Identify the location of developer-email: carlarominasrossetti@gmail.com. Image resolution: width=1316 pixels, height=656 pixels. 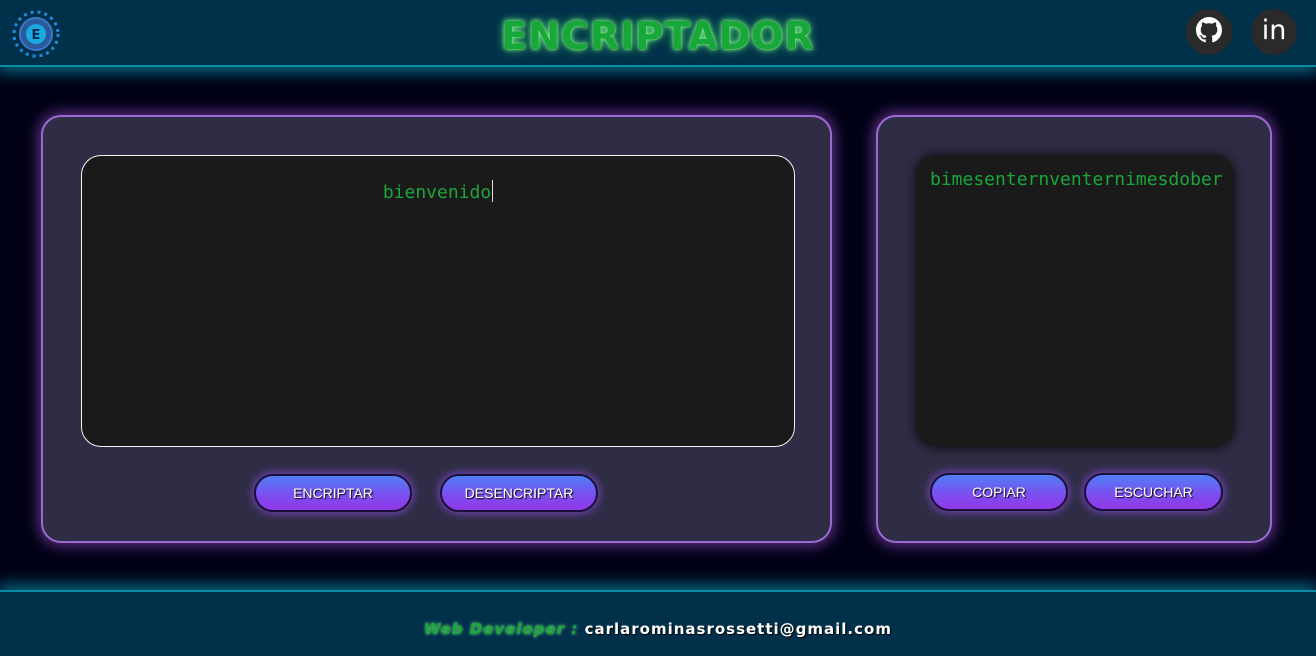
(738, 629).